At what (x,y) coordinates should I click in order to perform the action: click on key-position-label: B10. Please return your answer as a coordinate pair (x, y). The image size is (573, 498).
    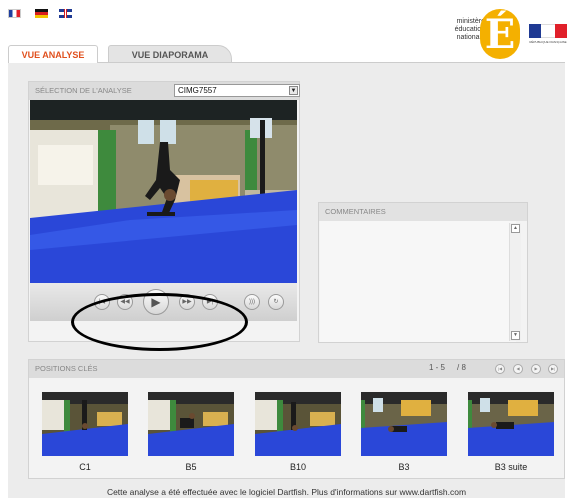
    Looking at the image, I should click on (297, 467).